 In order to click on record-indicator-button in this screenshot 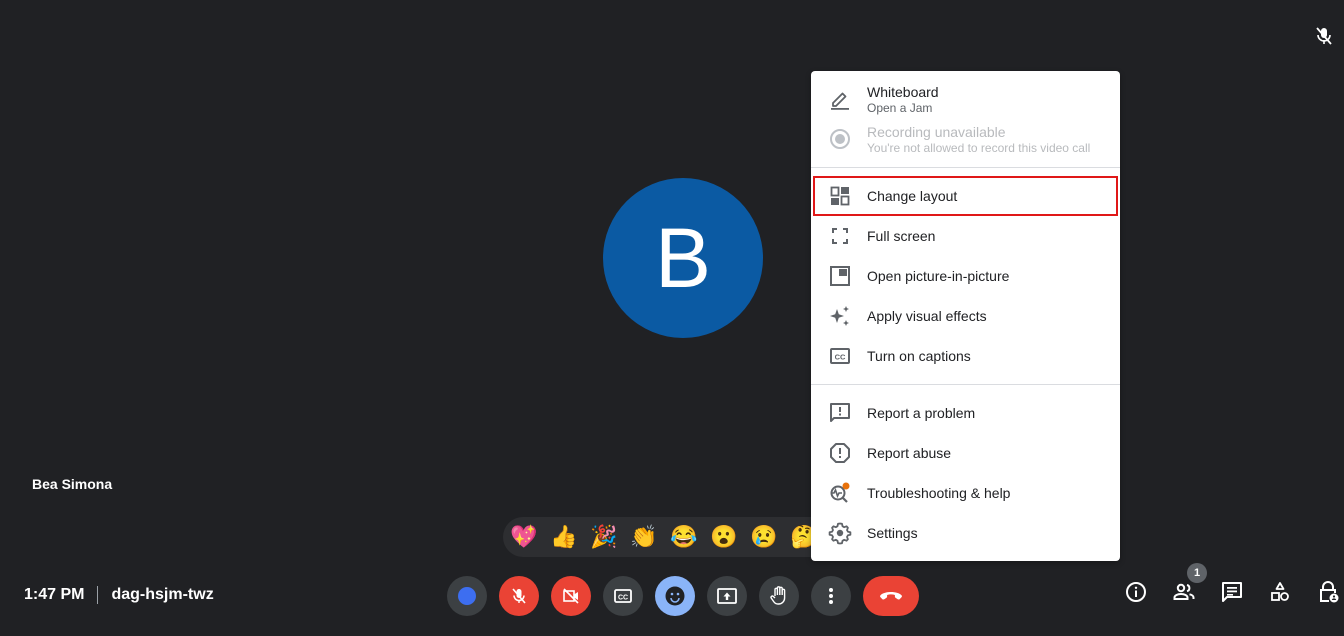, I will do `click(467, 596)`.